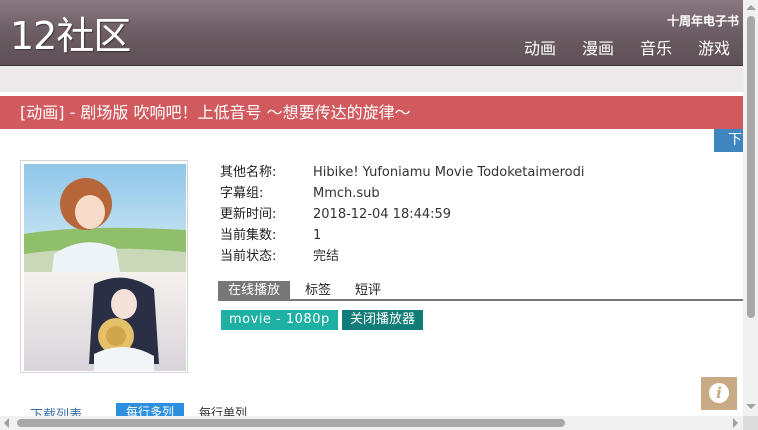 Image resolution: width=758 pixels, height=430 pixels. Describe the element at coordinates (248, 214) in the screenshot. I see `detail-label: 更新时间:` at that location.